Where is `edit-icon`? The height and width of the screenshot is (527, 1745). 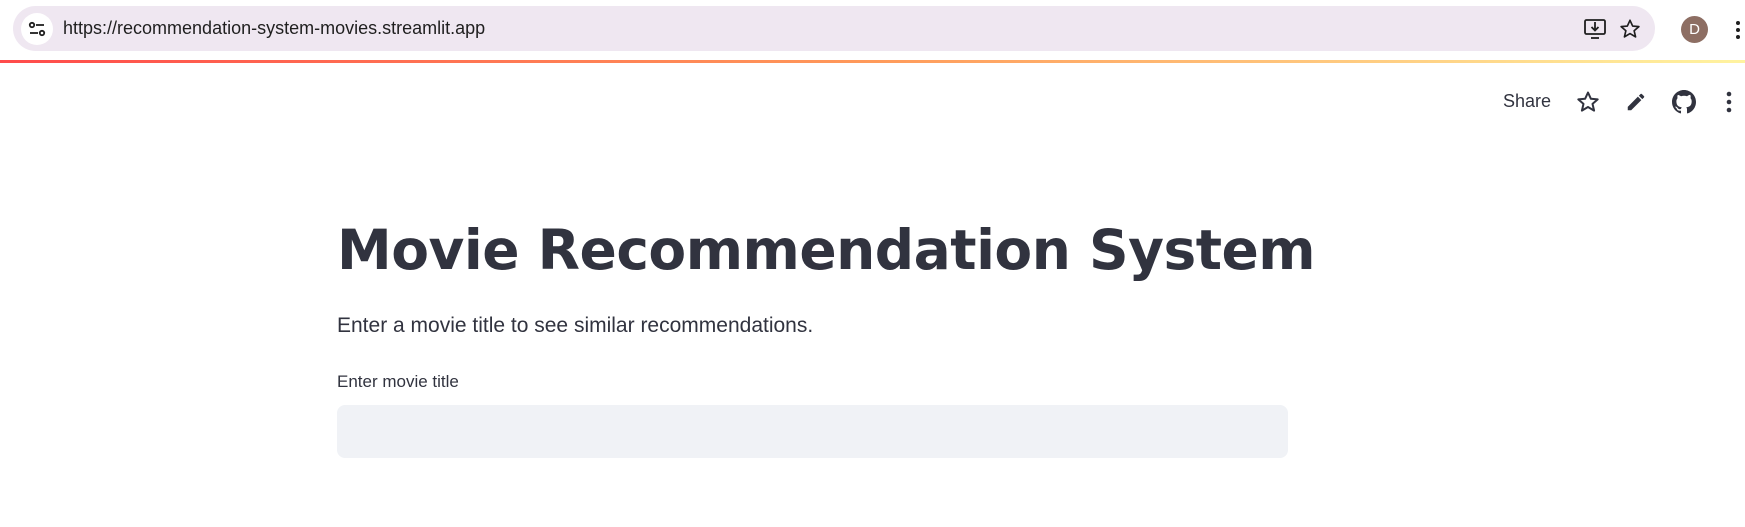 edit-icon is located at coordinates (1636, 102).